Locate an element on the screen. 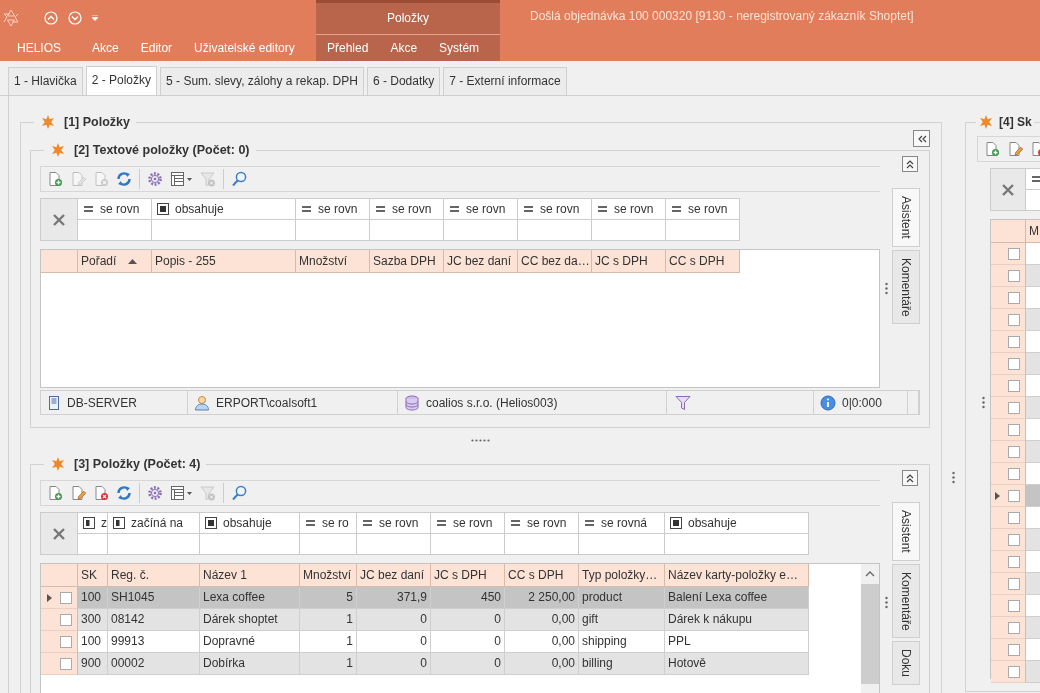 The height and width of the screenshot is (693, 1040). filter-operator: se ro is located at coordinates (328, 523).